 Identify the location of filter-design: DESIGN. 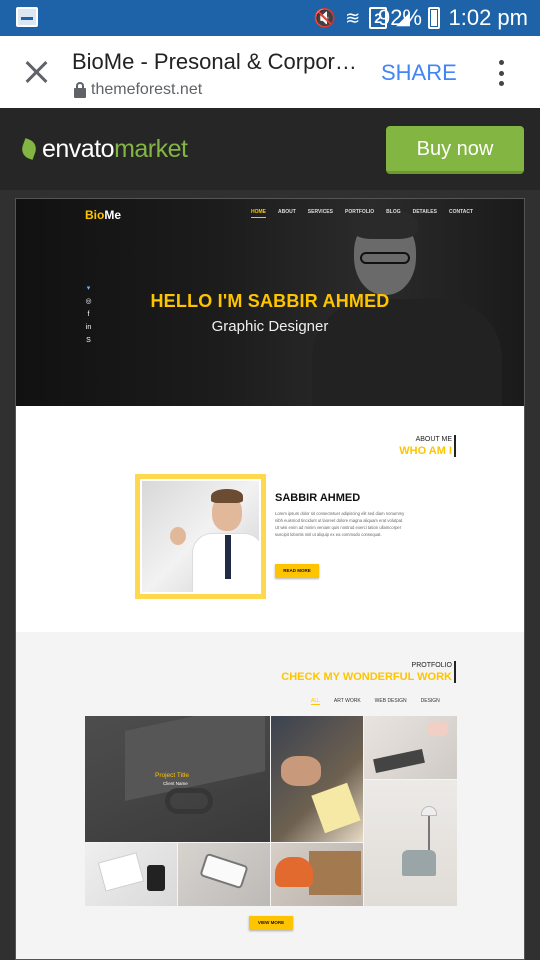
(430, 701).